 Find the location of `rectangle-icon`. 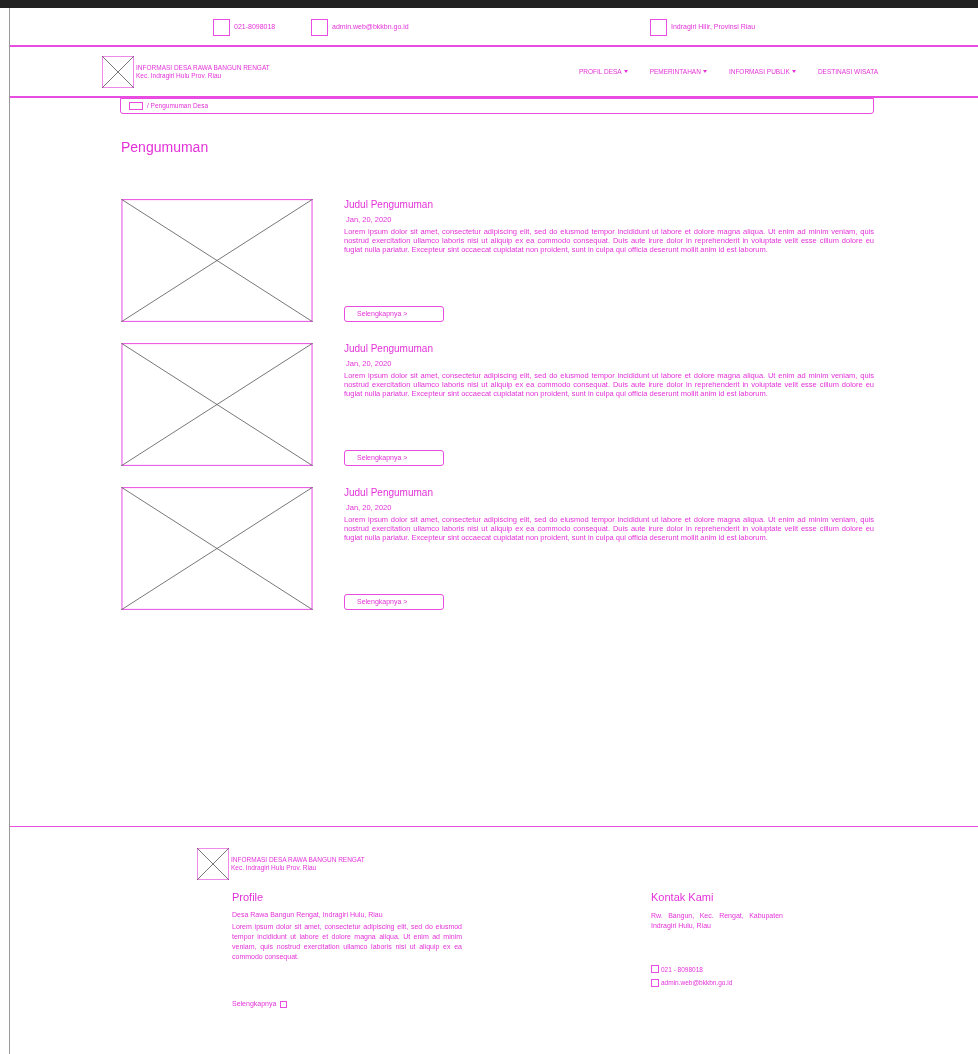

rectangle-icon is located at coordinates (136, 106).